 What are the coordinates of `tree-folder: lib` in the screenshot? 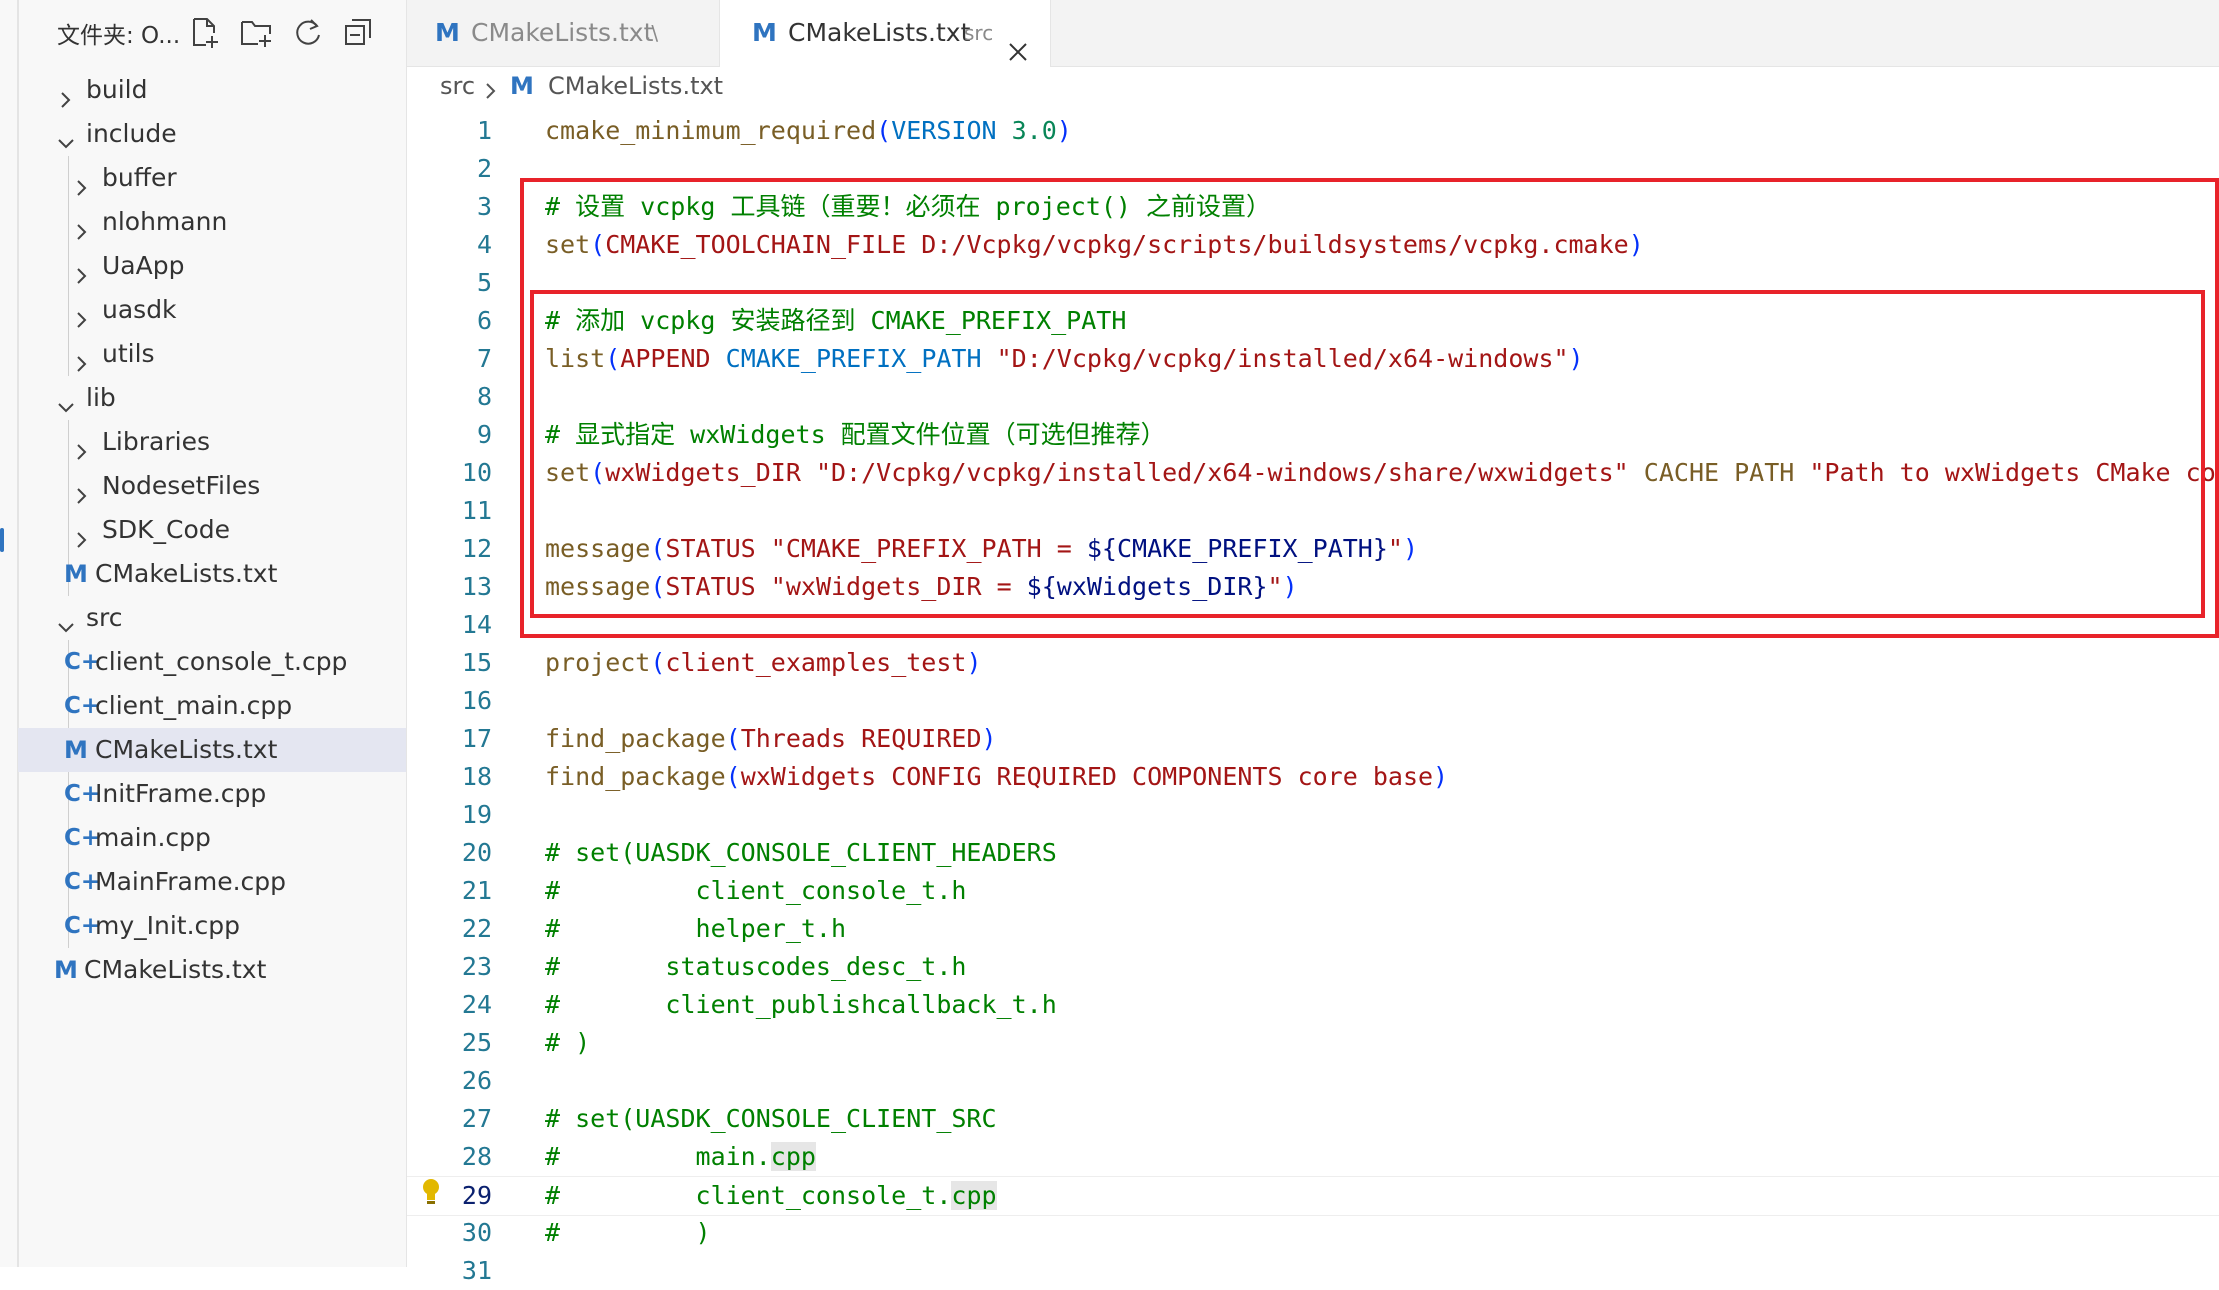 It's located at (212, 398).